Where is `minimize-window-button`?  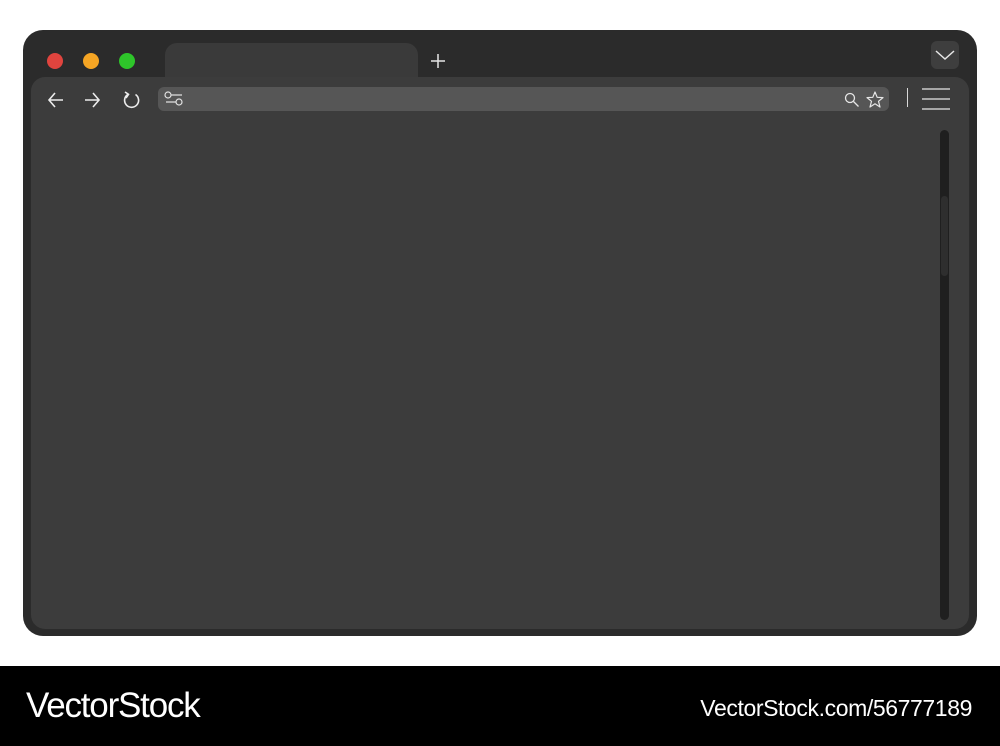
minimize-window-button is located at coordinates (91, 61).